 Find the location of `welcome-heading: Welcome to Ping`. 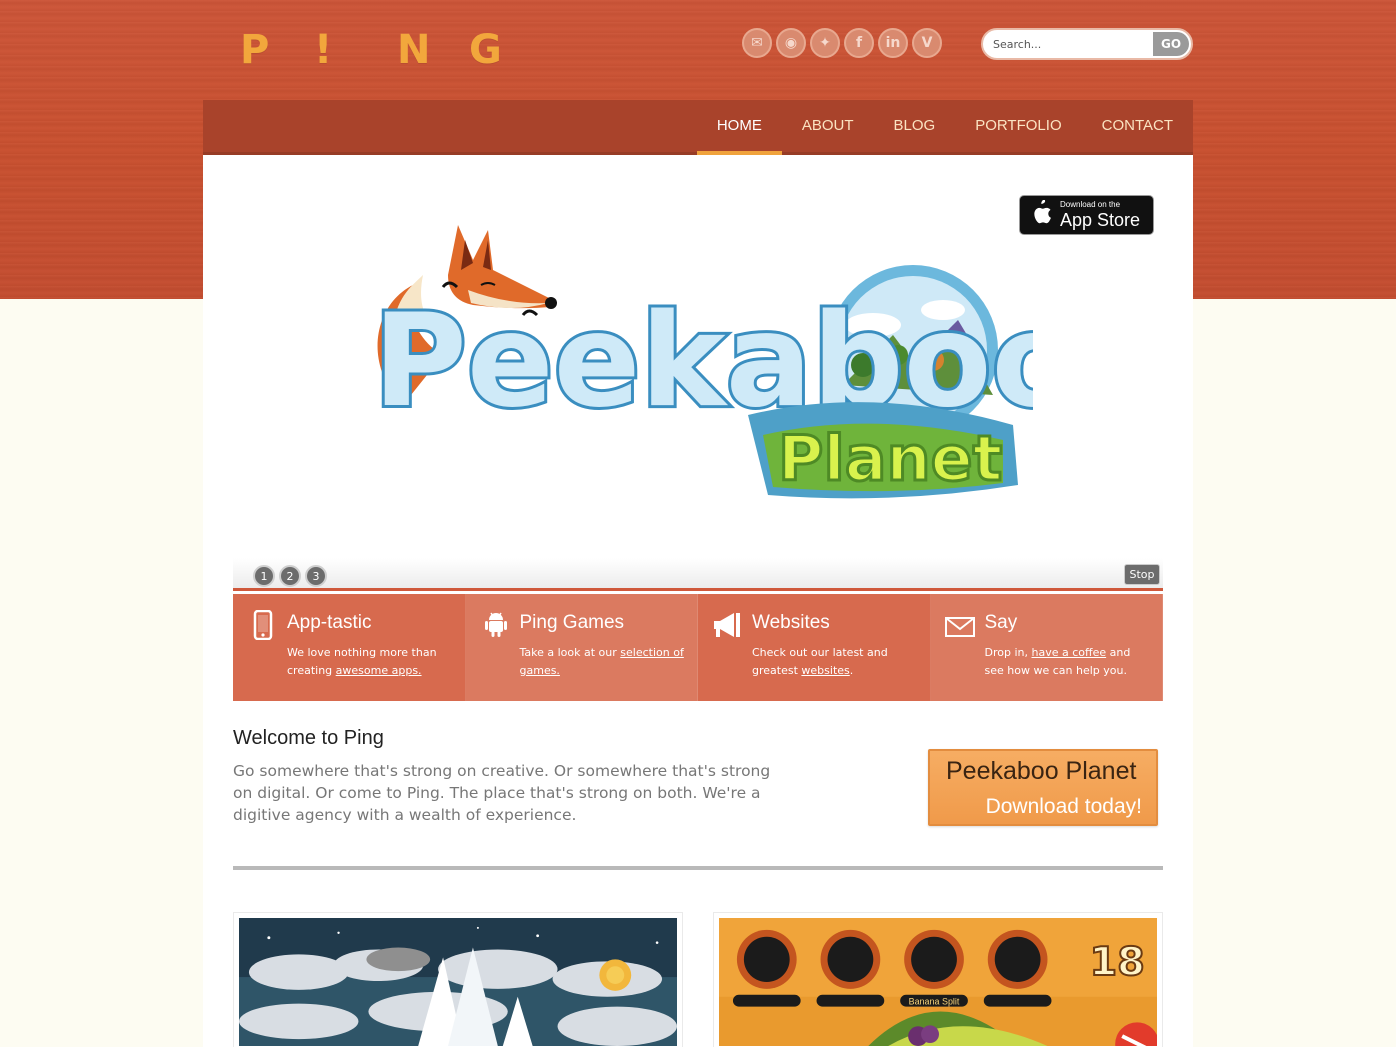

welcome-heading: Welcome to Ping is located at coordinates (308, 738).